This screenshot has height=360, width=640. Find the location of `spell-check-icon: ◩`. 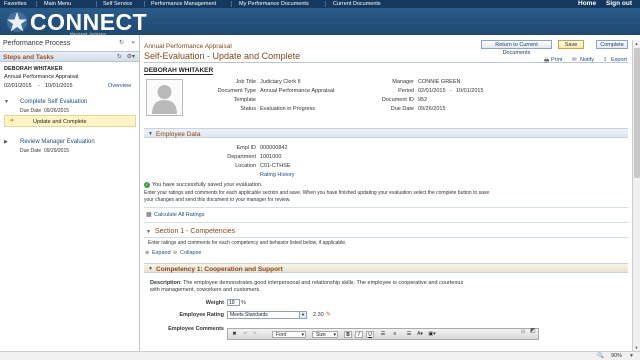

spell-check-icon: ◩ is located at coordinates (533, 330).